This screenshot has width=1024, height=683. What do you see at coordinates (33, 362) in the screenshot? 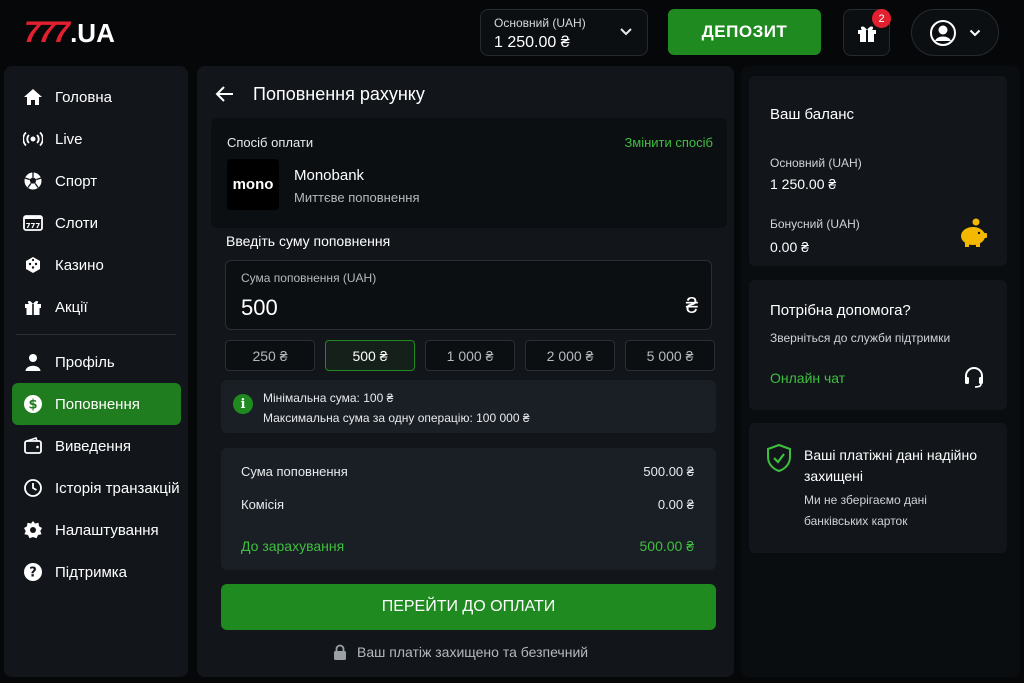
I see `user-icon` at bounding box center [33, 362].